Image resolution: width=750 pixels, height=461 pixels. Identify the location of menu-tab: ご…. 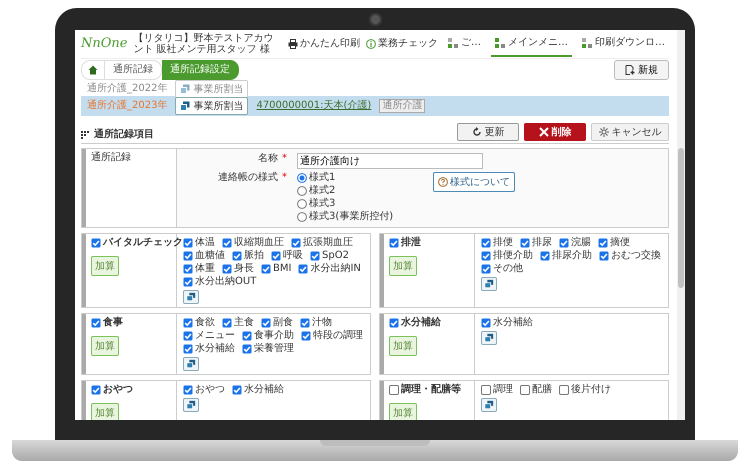
(464, 44).